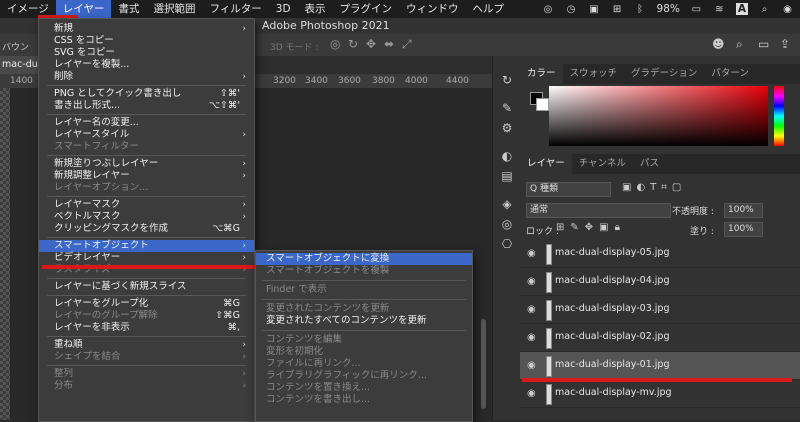 This screenshot has width=800, height=422. What do you see at coordinates (128, 9) in the screenshot?
I see `menu-type: 書式` at bounding box center [128, 9].